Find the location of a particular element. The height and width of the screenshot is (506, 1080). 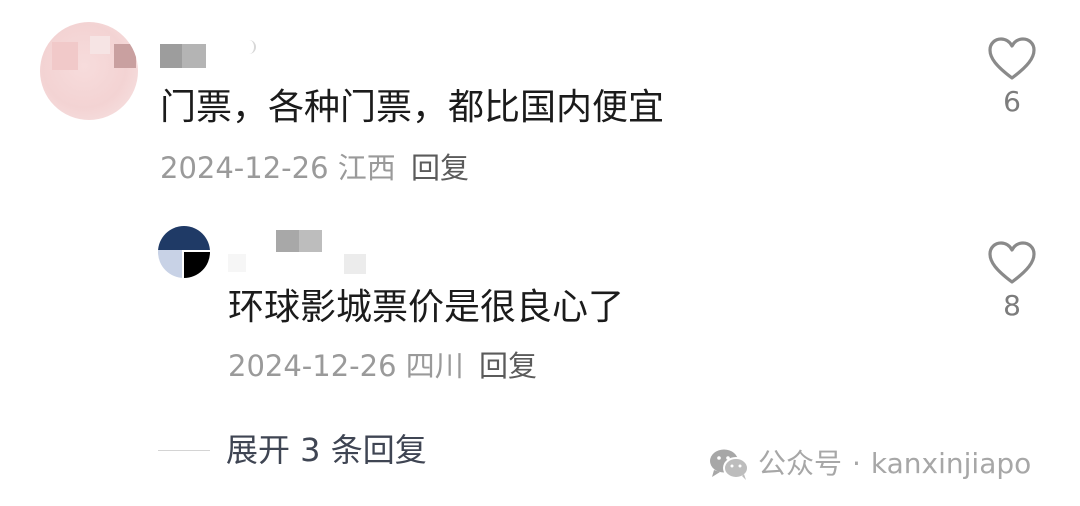

wechat-icon is located at coordinates (729, 464).